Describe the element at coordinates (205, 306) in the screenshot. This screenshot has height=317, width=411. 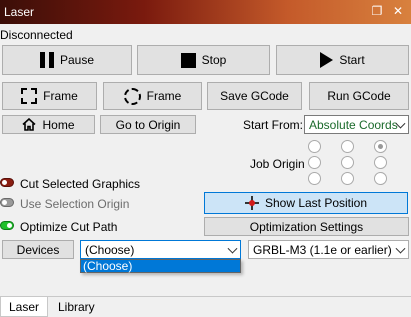
I see `bottom-tabs: Laser Library` at that location.